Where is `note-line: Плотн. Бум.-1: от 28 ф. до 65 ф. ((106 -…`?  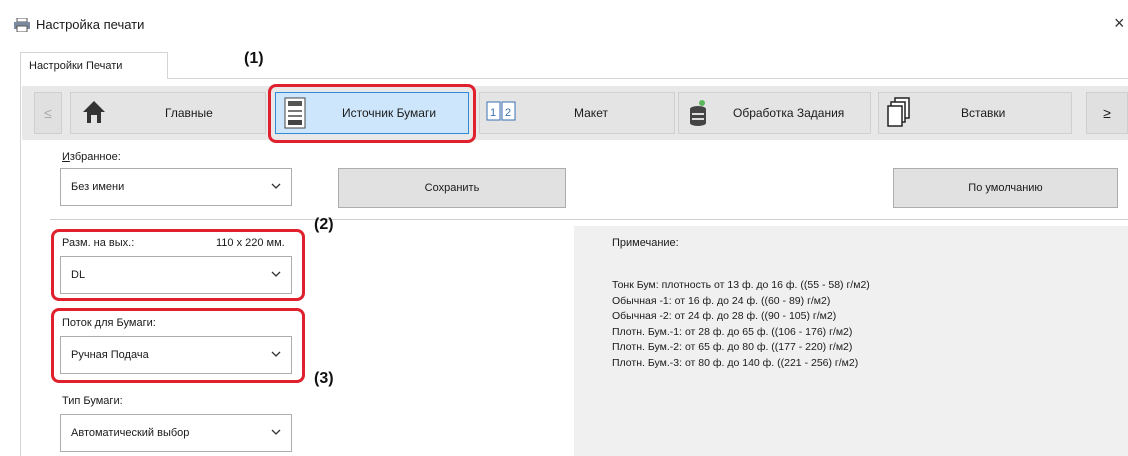 note-line: Плотн. Бум.-1: от 28 ф. до 65 ф. ((106 -… is located at coordinates (732, 331).